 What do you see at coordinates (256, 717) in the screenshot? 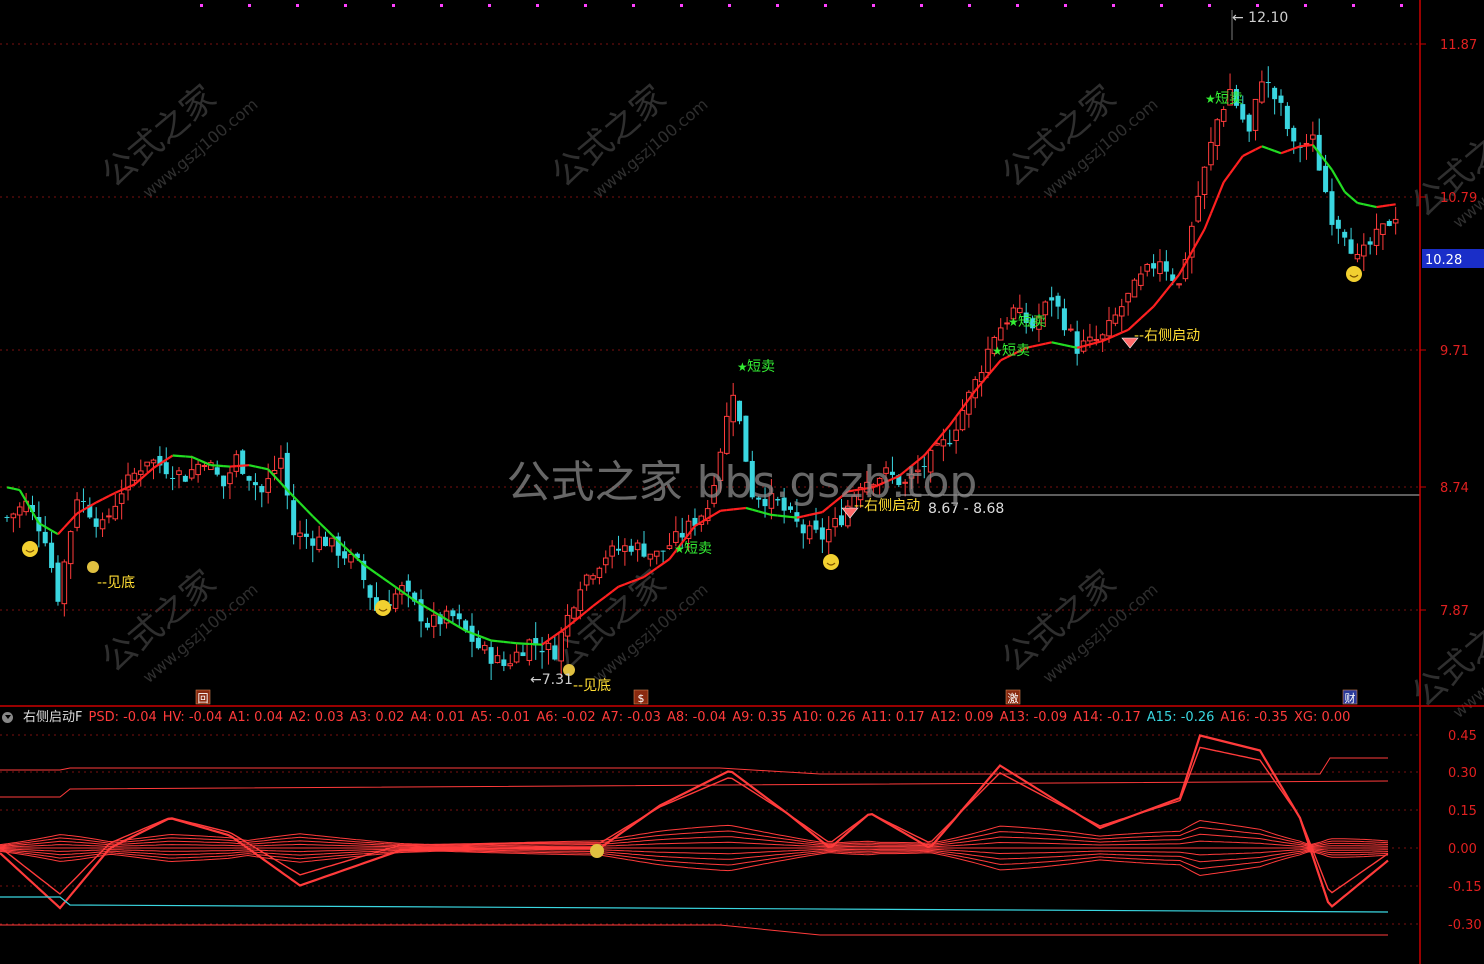
I see `indicator-value-item: A1: 0.04` at bounding box center [256, 717].